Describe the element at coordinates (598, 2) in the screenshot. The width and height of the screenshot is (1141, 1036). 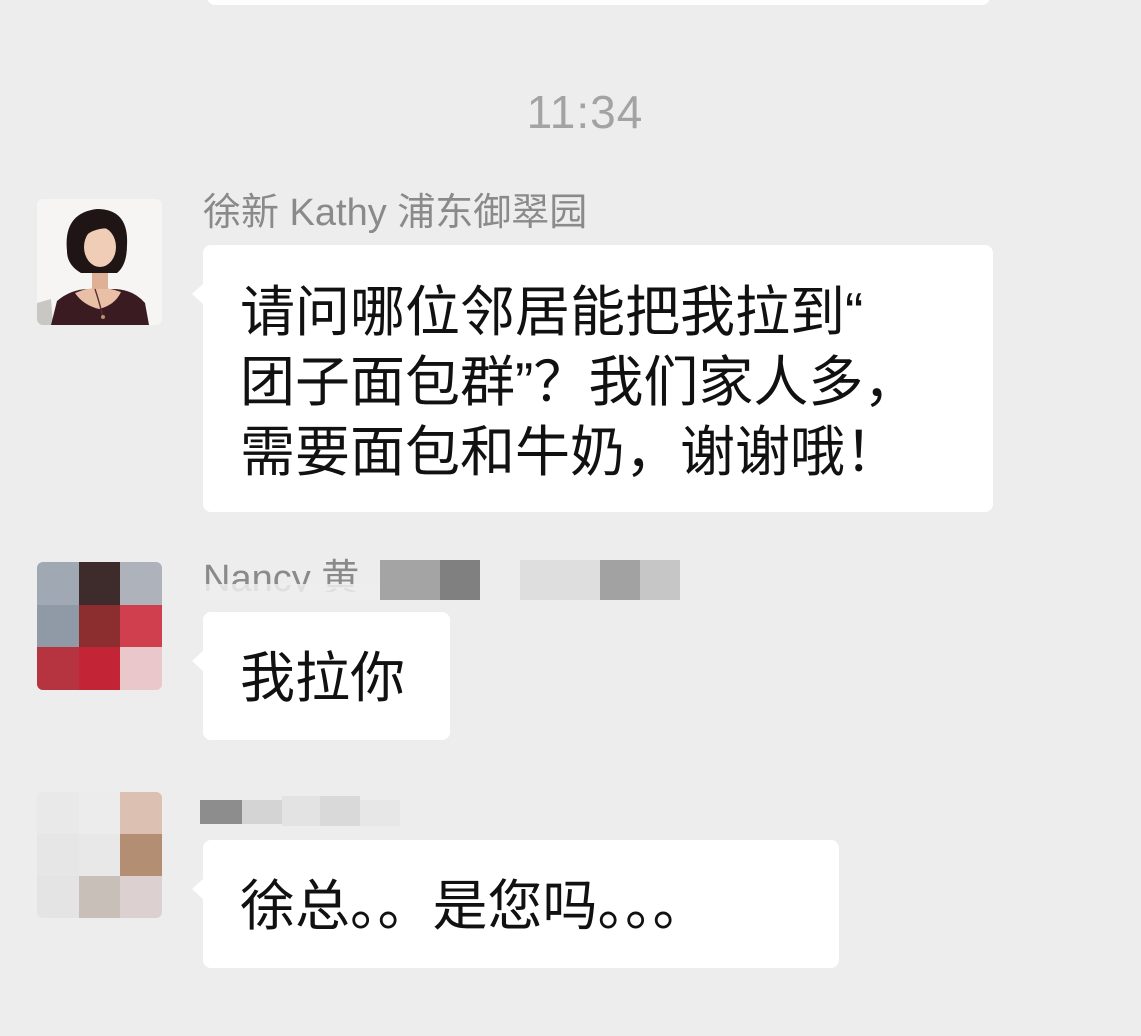
I see `previous-message-bubble` at that location.